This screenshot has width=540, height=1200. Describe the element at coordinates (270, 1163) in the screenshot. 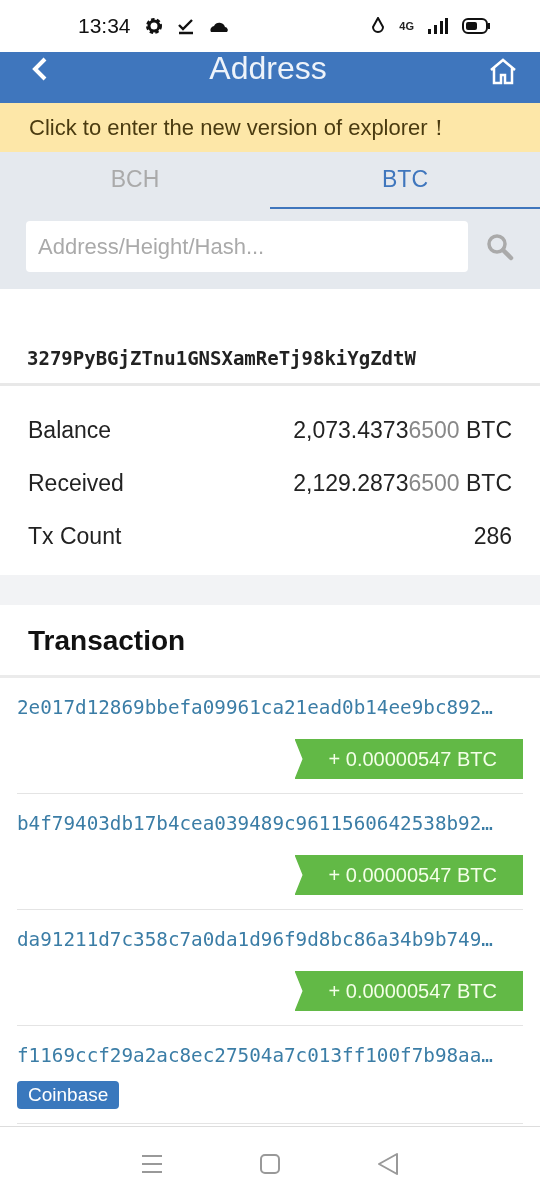

I see `home-square-icon` at that location.